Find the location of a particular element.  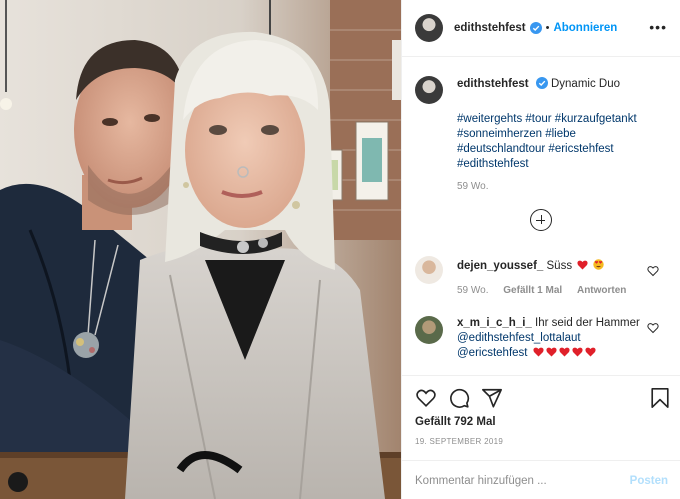

likes-count: Gefällt 792 Mal is located at coordinates (455, 422).